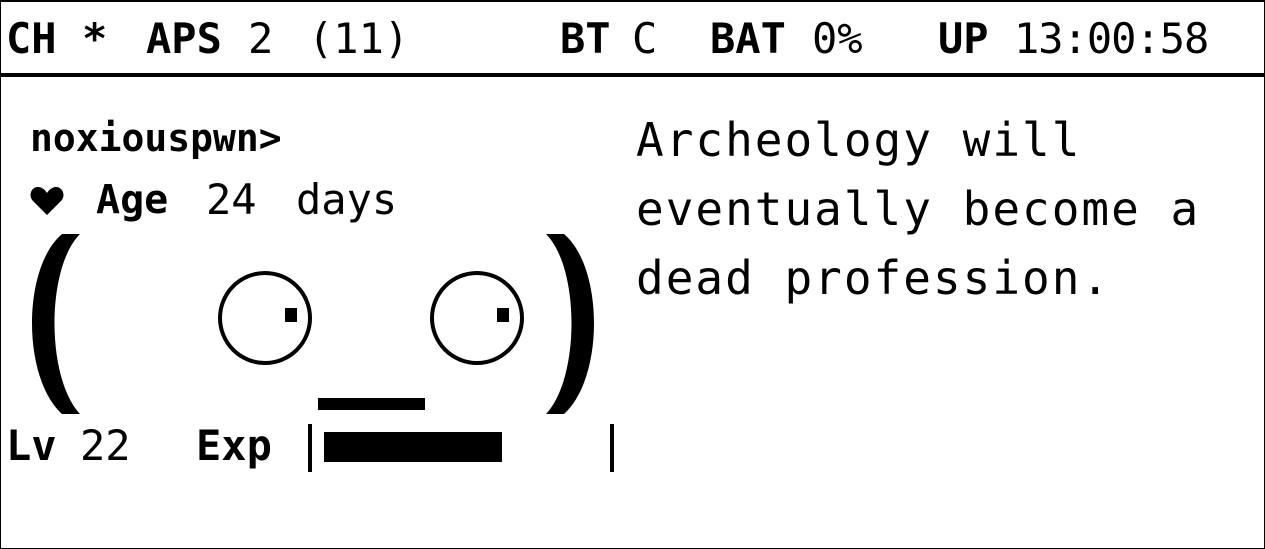  What do you see at coordinates (47, 201) in the screenshot?
I see `heart-icon` at bounding box center [47, 201].